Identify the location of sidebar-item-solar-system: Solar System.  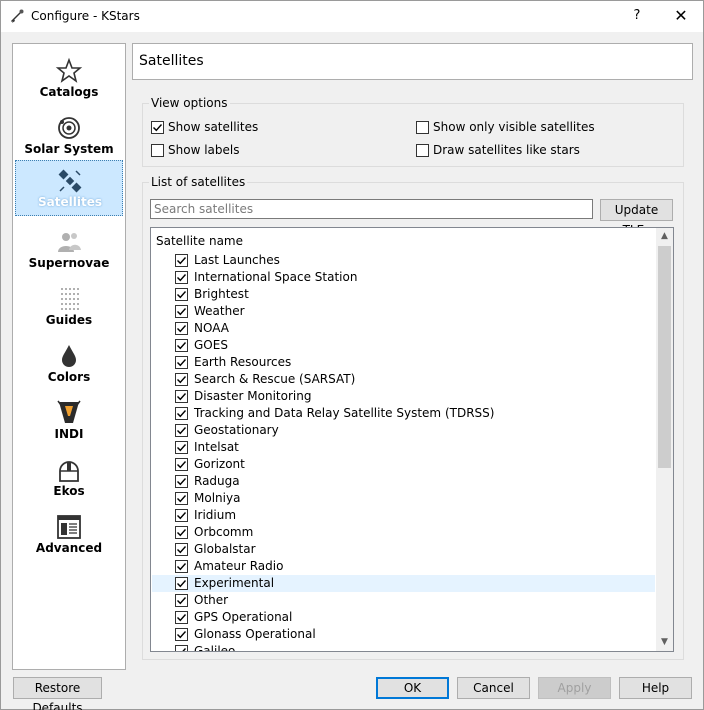
(69, 135).